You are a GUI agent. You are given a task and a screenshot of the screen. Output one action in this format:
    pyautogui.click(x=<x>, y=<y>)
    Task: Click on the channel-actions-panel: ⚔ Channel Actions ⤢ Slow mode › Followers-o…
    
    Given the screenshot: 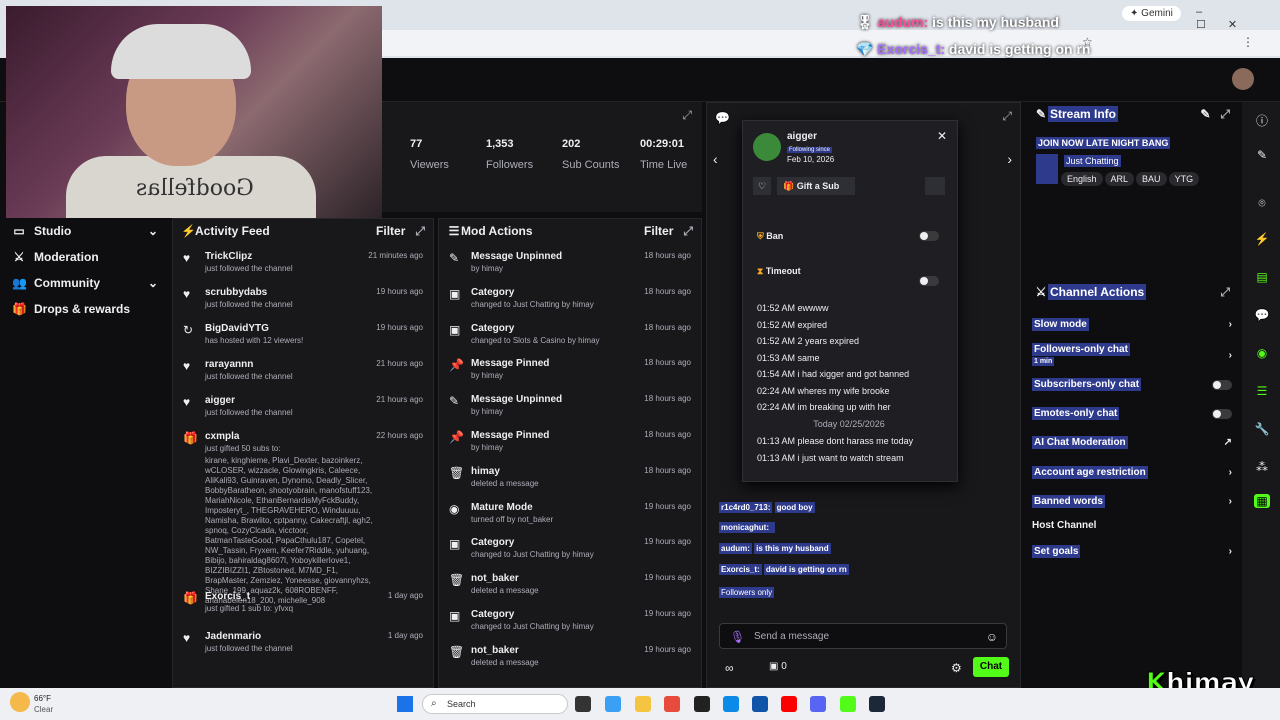 What is the action you would take?
    pyautogui.click(x=1132, y=430)
    